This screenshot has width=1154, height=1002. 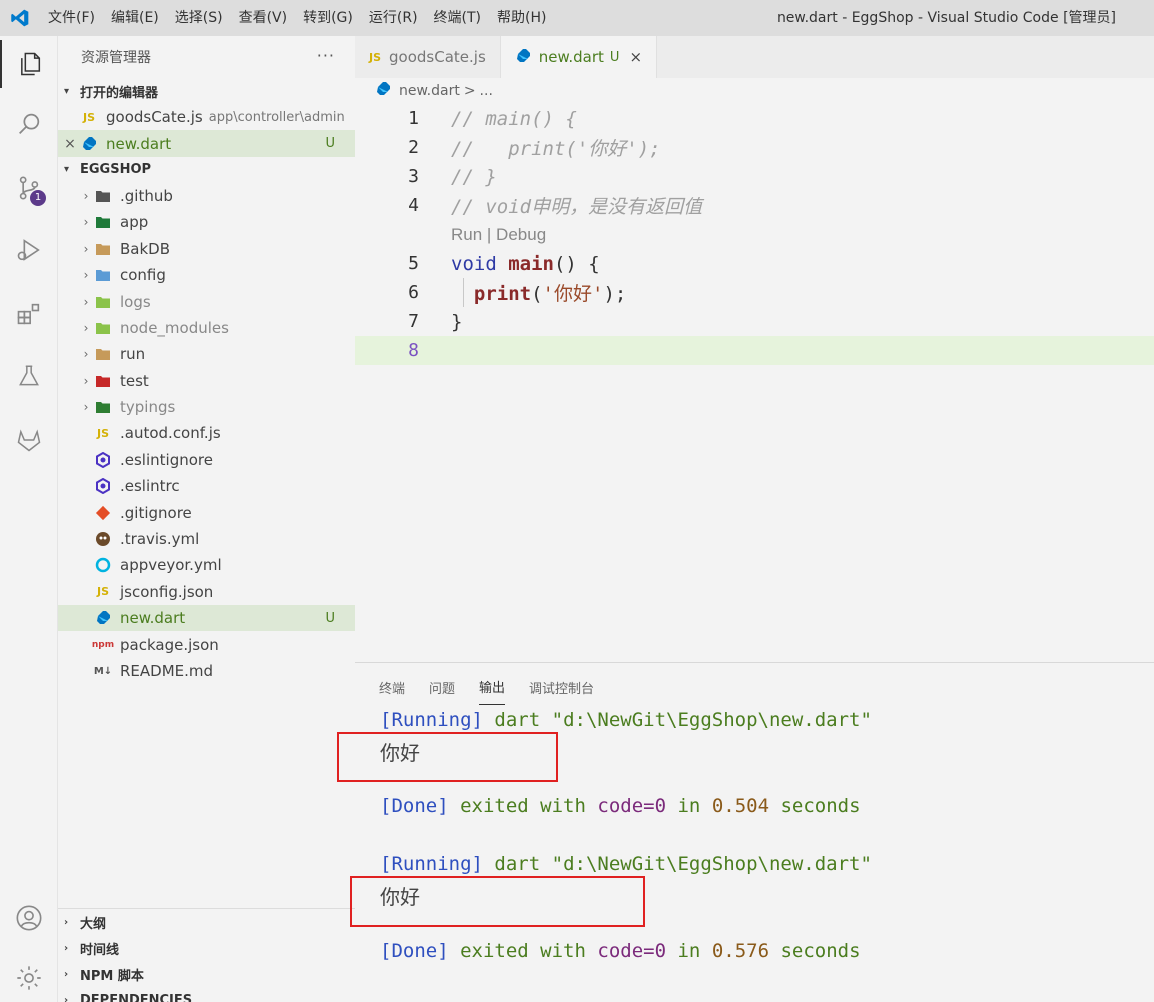 What do you see at coordinates (615, 294) in the screenshot?
I see `token-punctuation: );` at bounding box center [615, 294].